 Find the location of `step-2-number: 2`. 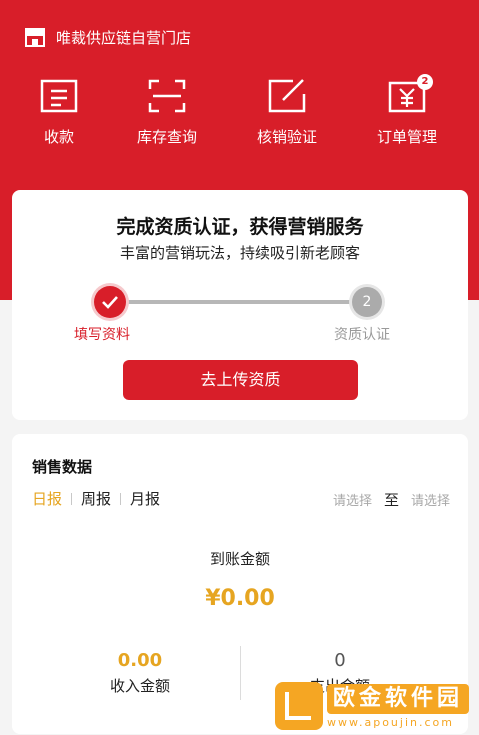

step-2-number: 2 is located at coordinates (367, 302).